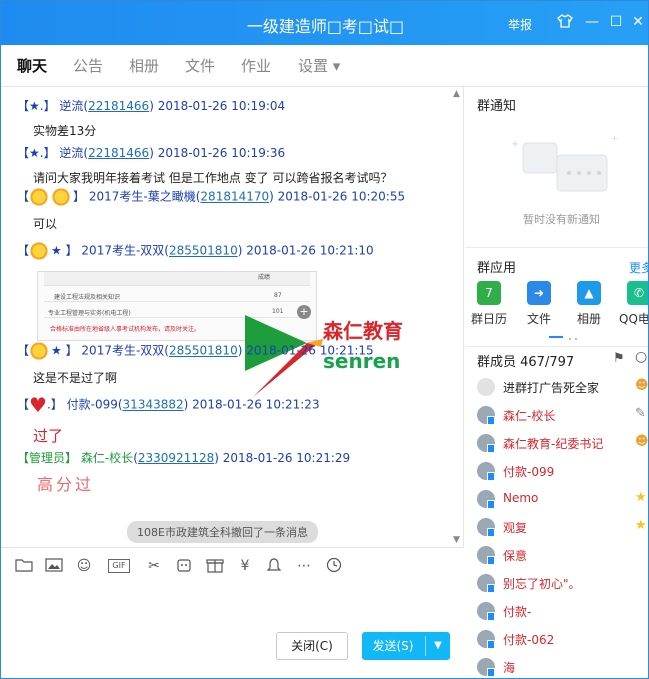 The image size is (649, 679). I want to click on app-files: ➜ 文件, so click(539, 304).